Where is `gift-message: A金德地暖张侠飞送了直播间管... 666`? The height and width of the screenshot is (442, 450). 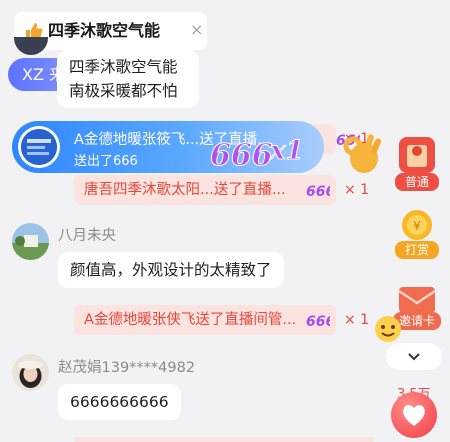 gift-message: A金德地暖张侠飞送了直播间管... 666 is located at coordinates (205, 320).